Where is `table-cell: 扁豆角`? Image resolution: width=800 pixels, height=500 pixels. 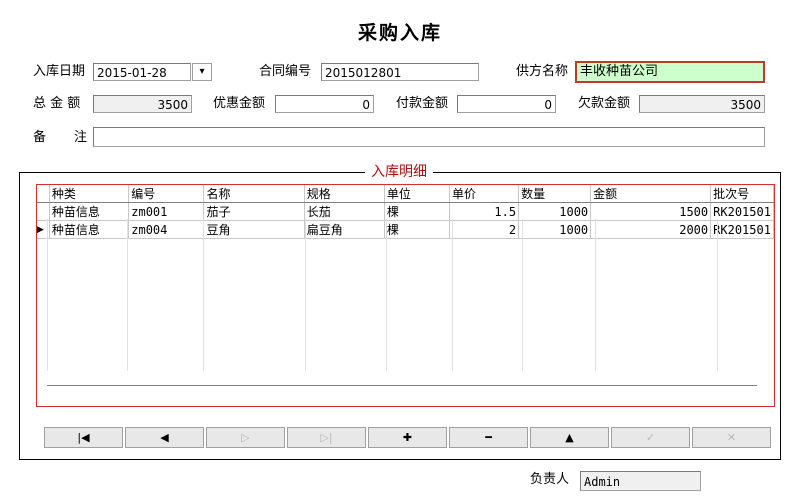
table-cell: 扁豆角 is located at coordinates (344, 229).